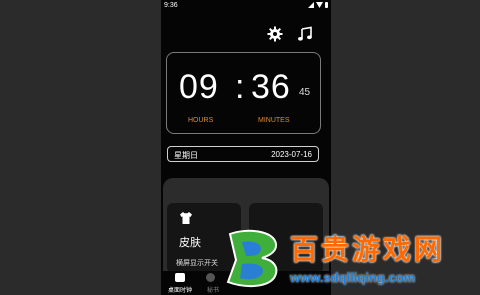  I want to click on landscape-toggle-label: 横屏显示开关, so click(197, 263).